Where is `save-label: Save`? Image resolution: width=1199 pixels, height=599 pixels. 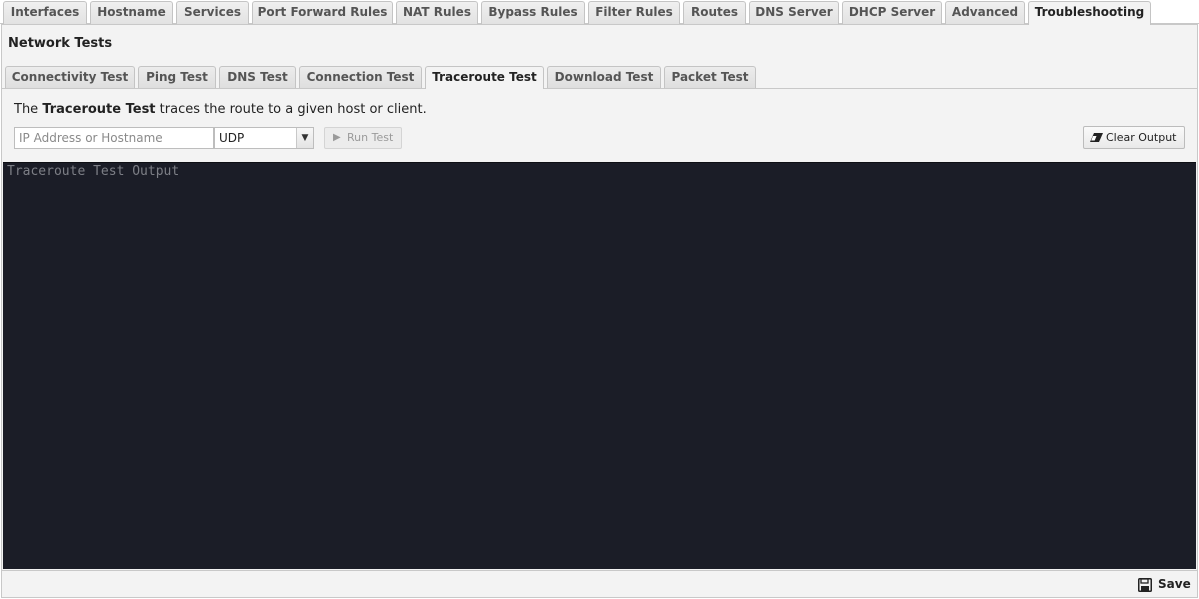
save-label: Save is located at coordinates (1174, 584).